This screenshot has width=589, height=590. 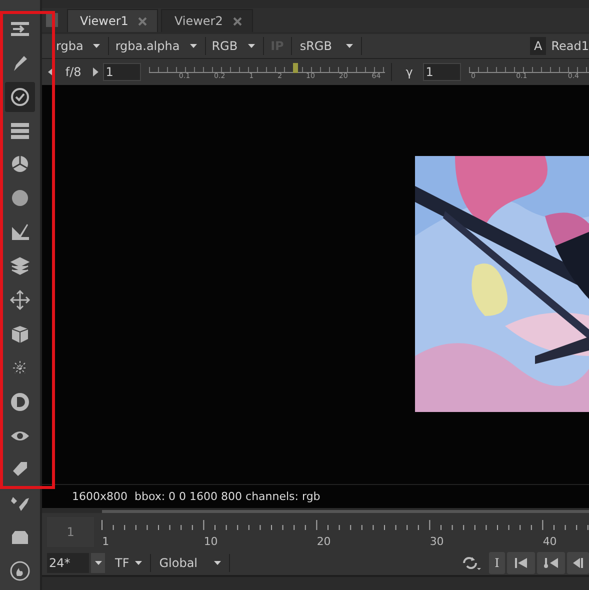 I want to click on skip-start-icon, so click(x=521, y=563).